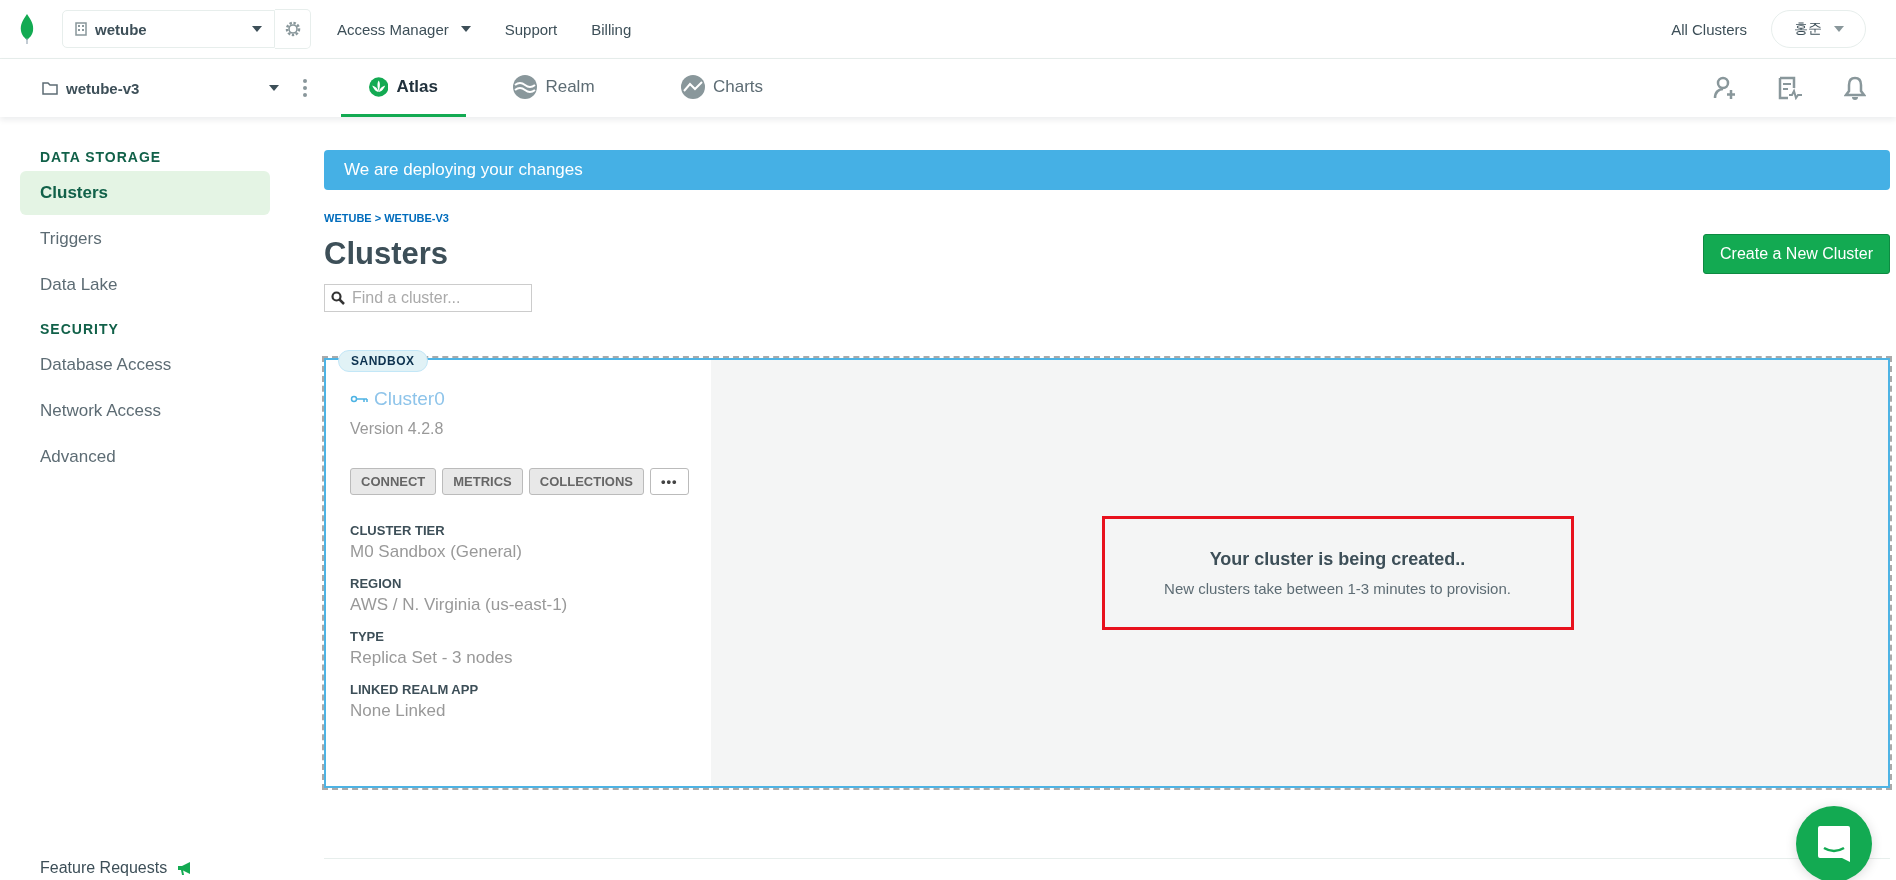  Describe the element at coordinates (436, 552) in the screenshot. I see `detail-value: M0 Sandbox (General)` at that location.